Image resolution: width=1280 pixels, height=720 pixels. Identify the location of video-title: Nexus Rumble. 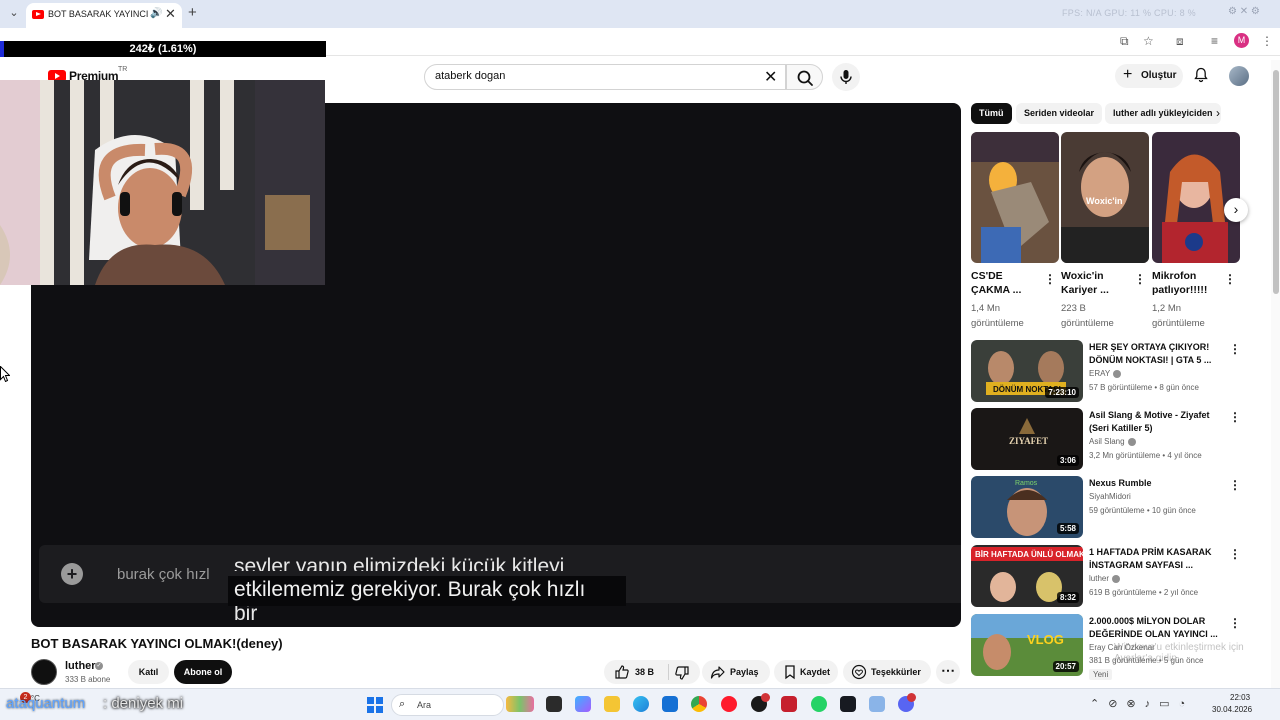
(1155, 483).